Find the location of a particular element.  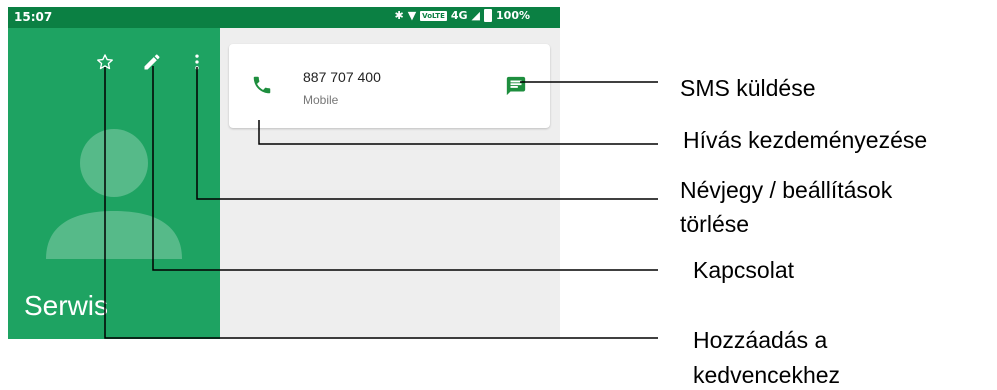

callout-favorite-line1: Hozzáadás a is located at coordinates (760, 340).